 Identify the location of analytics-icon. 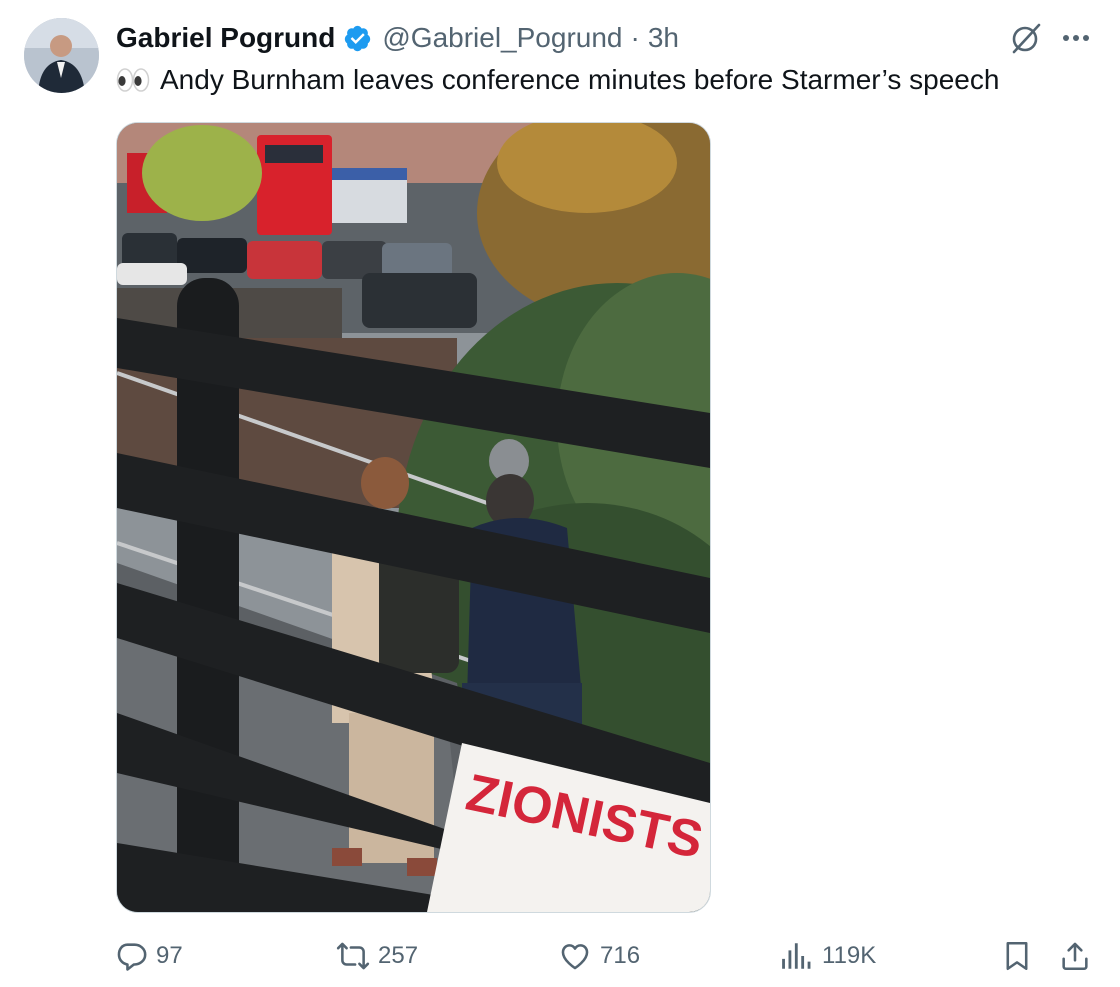
(796, 956).